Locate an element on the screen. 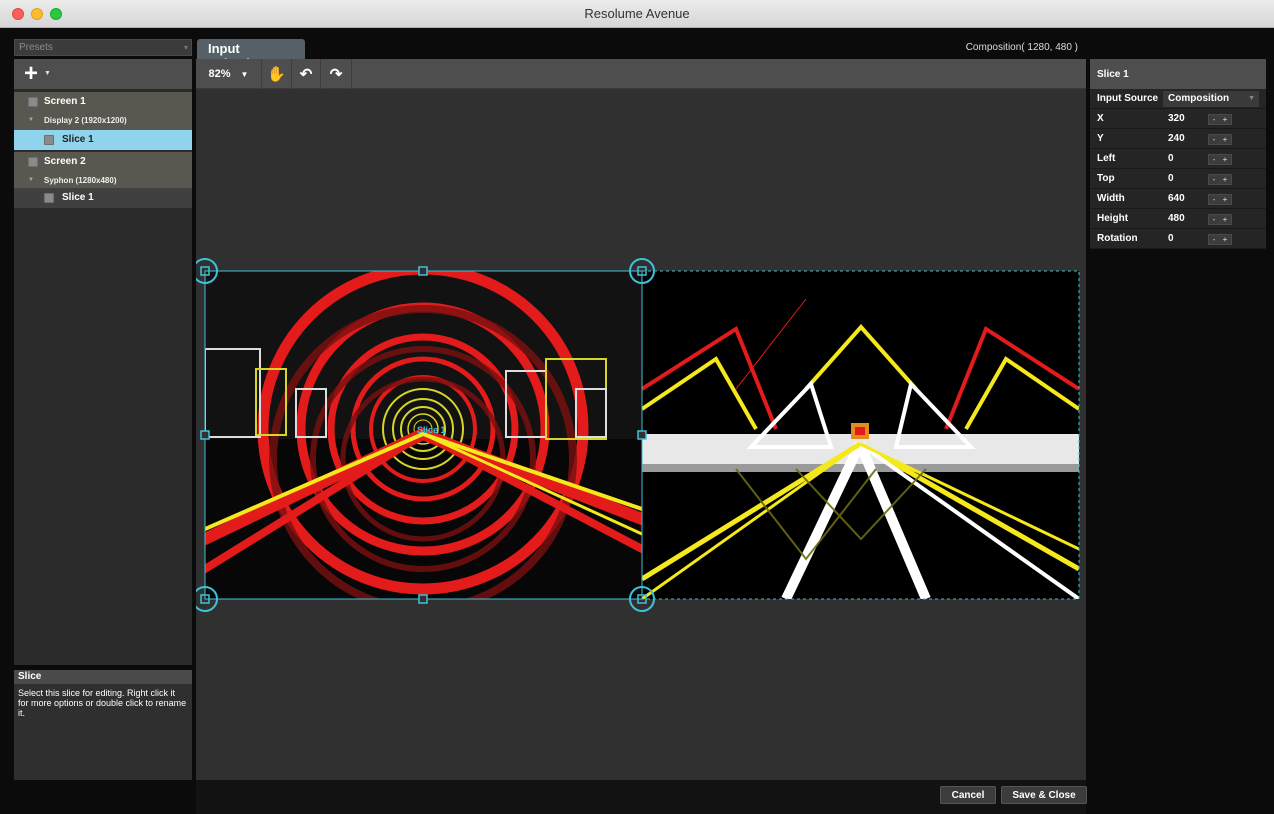  input-source-dropdown: Composition ▼ is located at coordinates (1211, 99).